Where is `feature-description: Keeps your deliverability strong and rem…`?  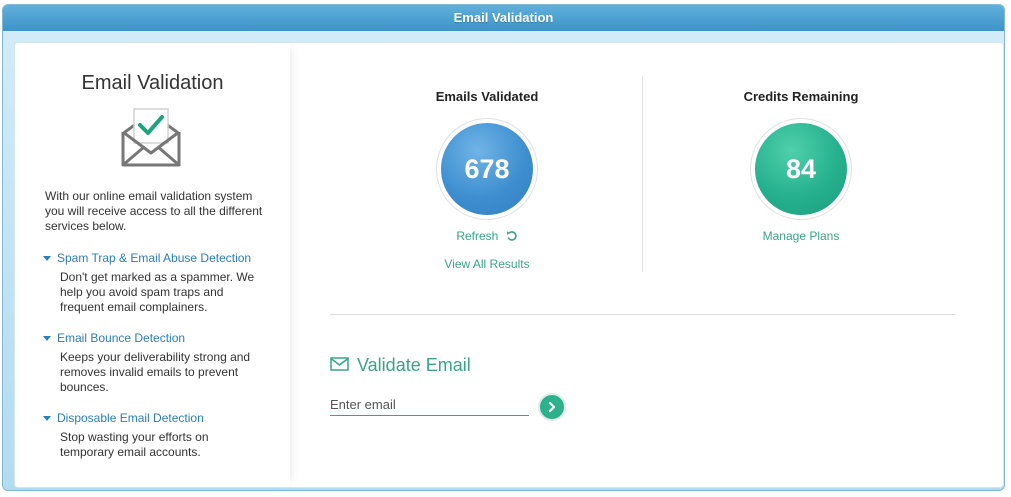
feature-description: Keeps your deliverability strong and rem… is located at coordinates (155, 372).